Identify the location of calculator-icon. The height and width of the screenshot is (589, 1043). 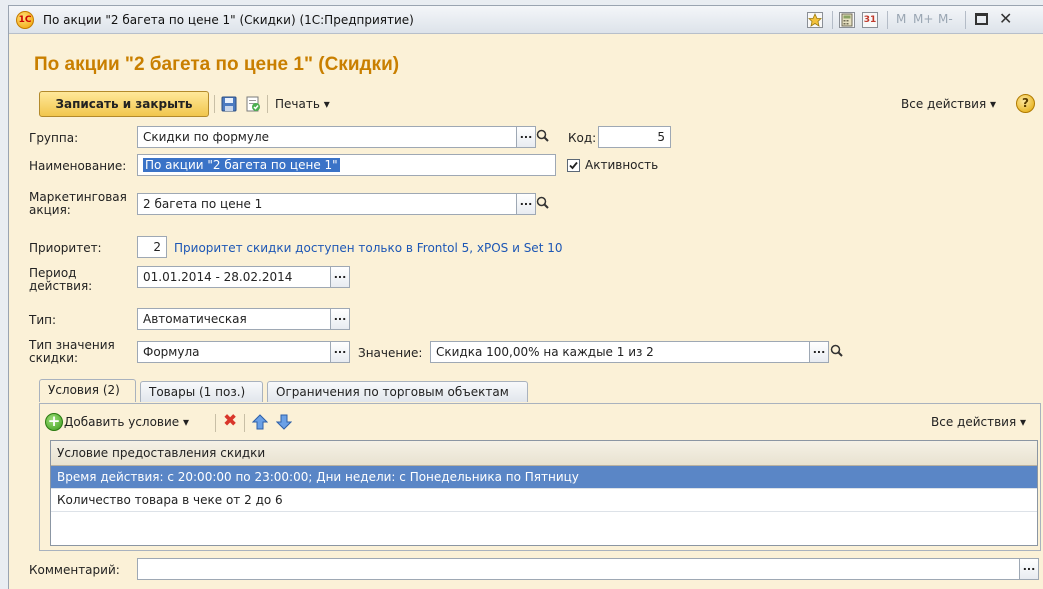
(847, 20).